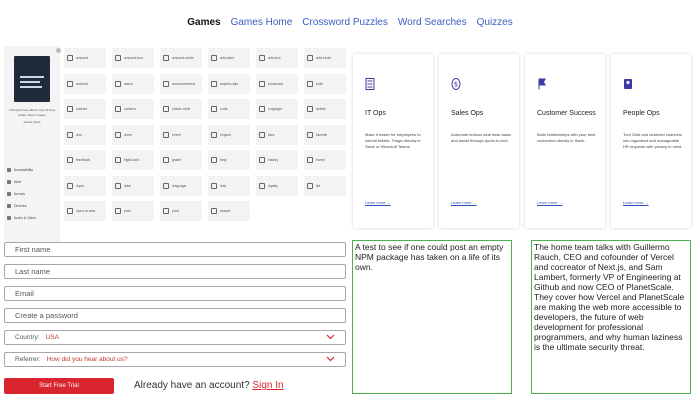 This screenshot has width=700, height=400. Describe the element at coordinates (166, 134) in the screenshot. I see `event-icon` at that location.